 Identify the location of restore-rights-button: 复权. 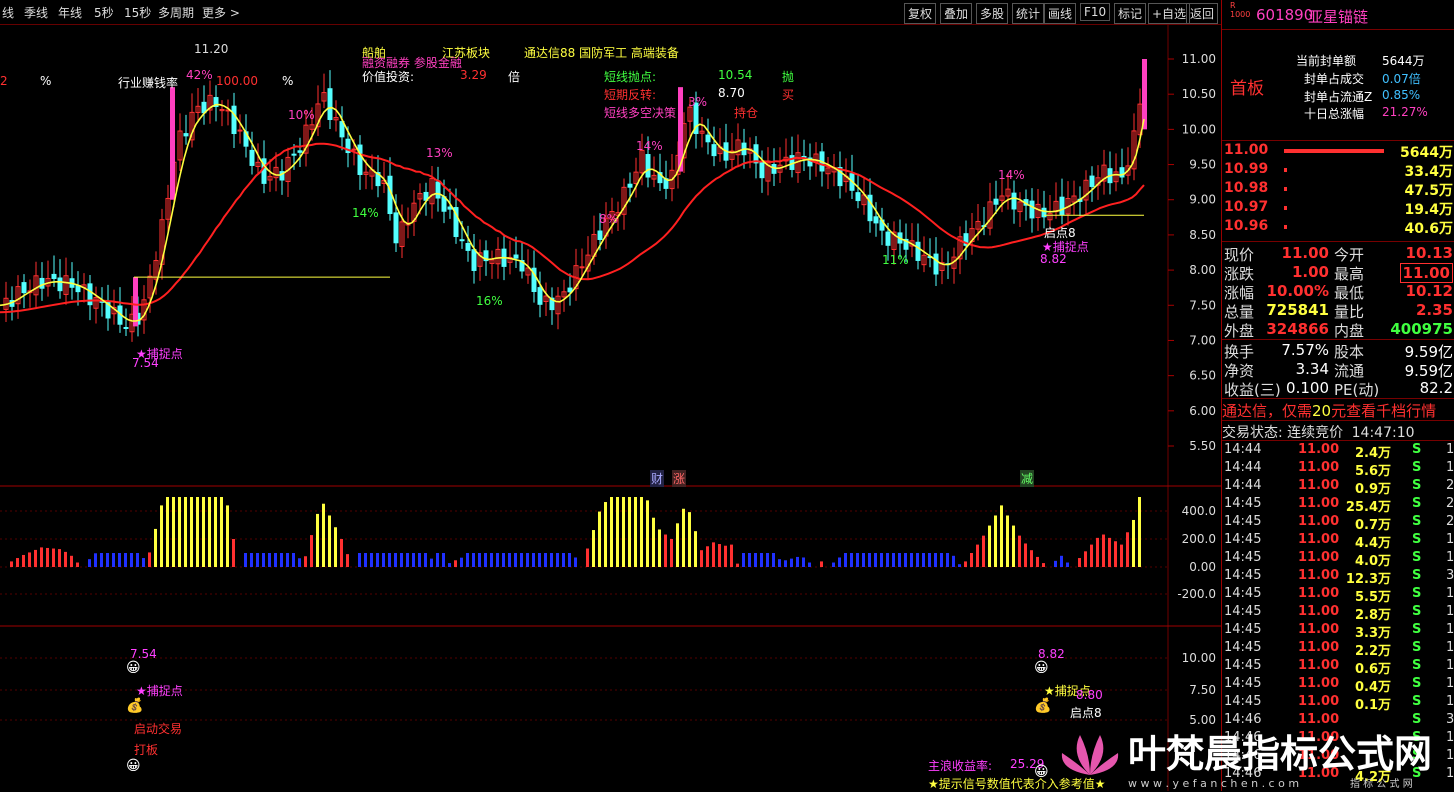
(920, 13).